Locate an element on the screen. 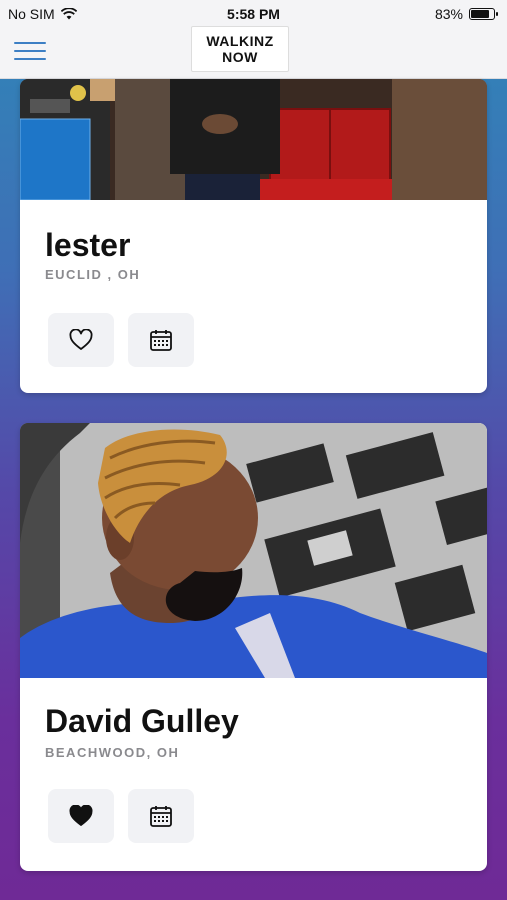  heart-filled-icon is located at coordinates (81, 815).